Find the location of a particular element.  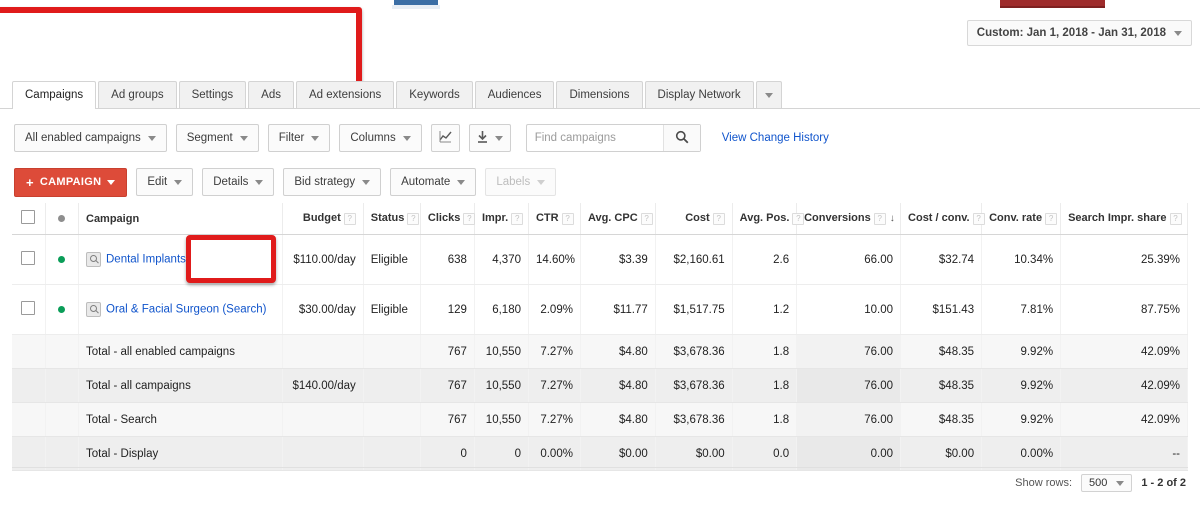

labels-label: Labels is located at coordinates (513, 182).